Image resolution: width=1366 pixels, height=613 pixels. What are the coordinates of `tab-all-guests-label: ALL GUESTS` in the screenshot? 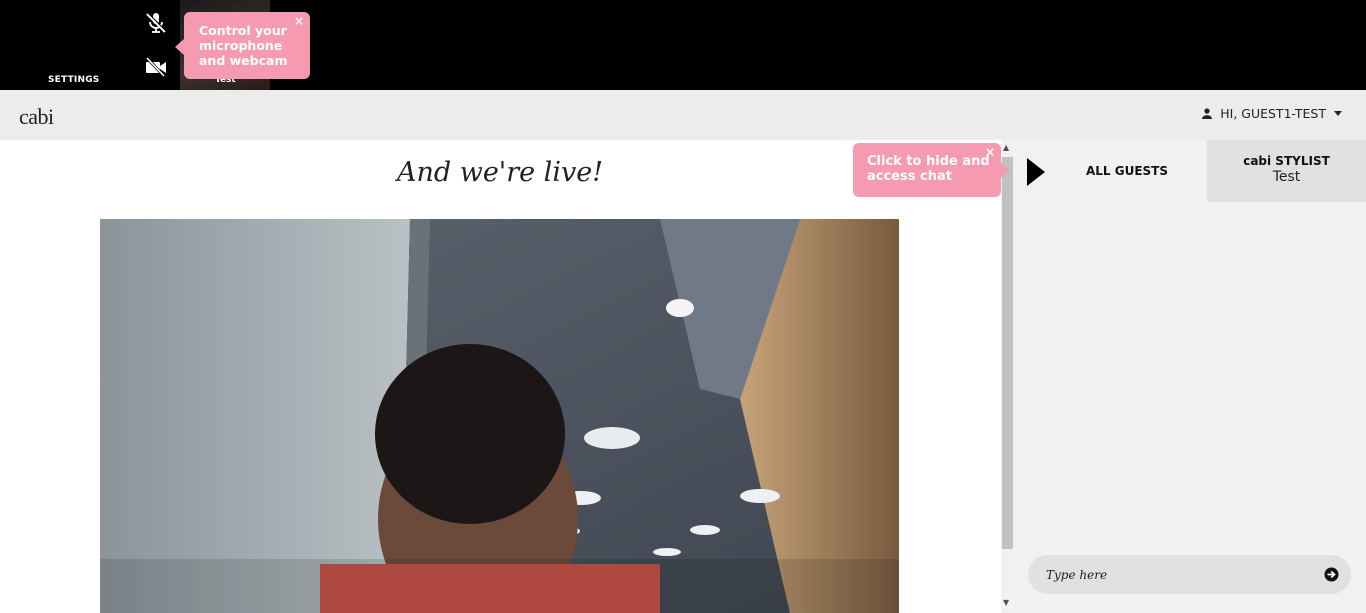 It's located at (1127, 171).